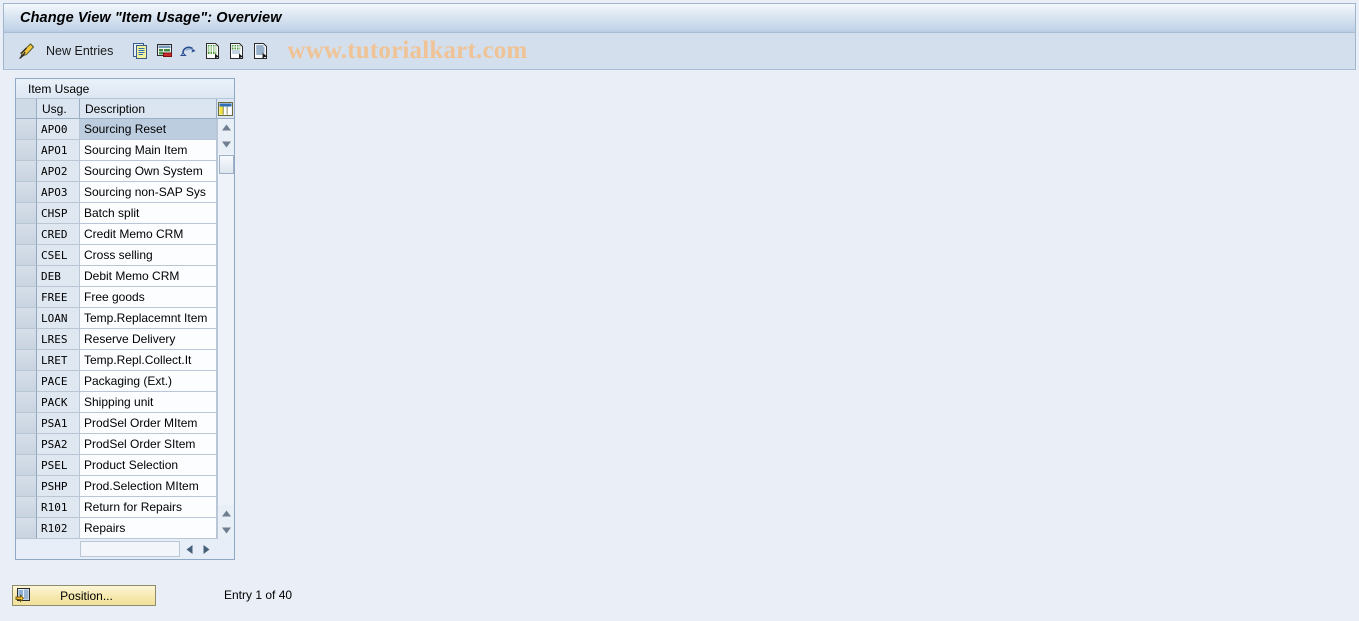 The height and width of the screenshot is (621, 1359). What do you see at coordinates (165, 51) in the screenshot?
I see `delete-icon` at bounding box center [165, 51].